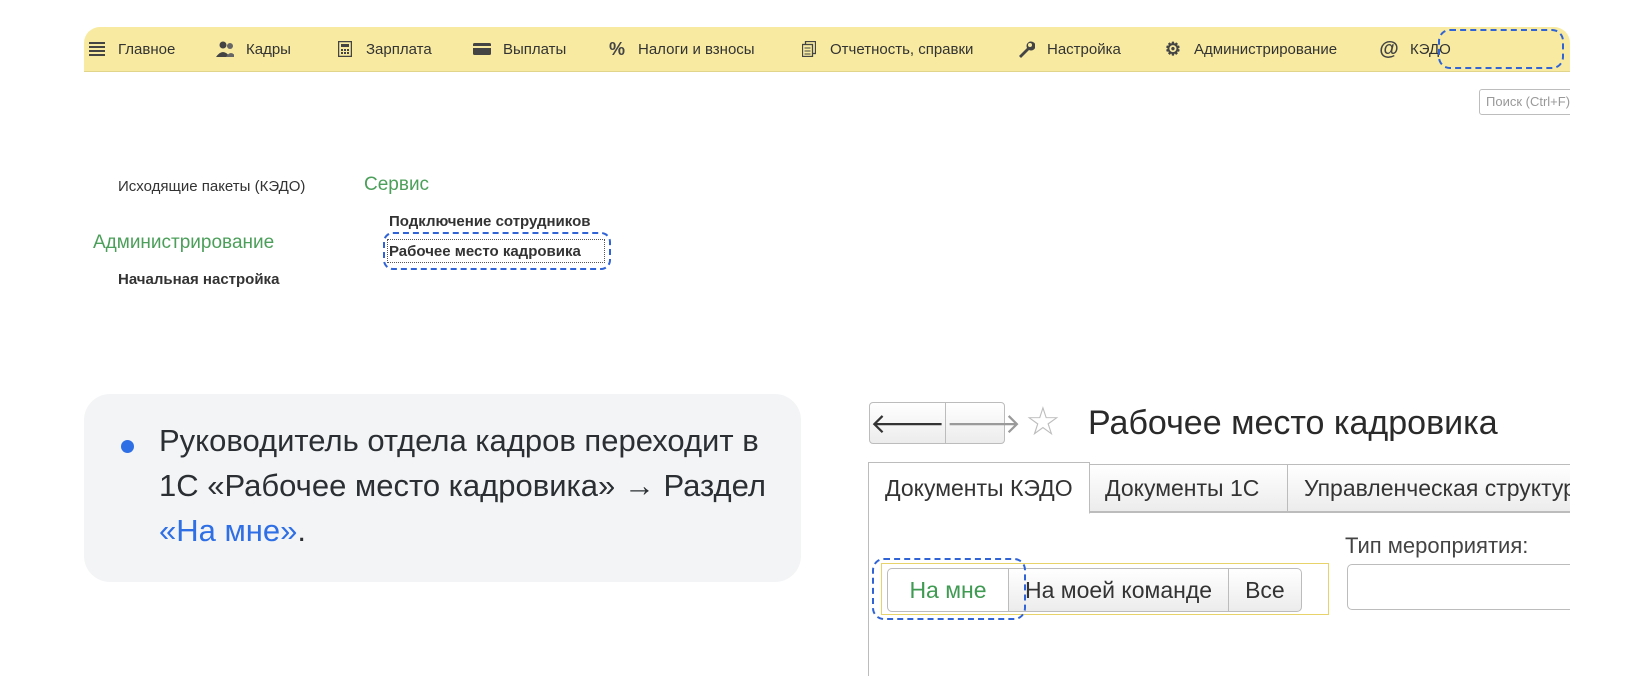 The image size is (1651, 676). What do you see at coordinates (198, 279) in the screenshot?
I see `initial-setup-link: Начальная настройка` at bounding box center [198, 279].